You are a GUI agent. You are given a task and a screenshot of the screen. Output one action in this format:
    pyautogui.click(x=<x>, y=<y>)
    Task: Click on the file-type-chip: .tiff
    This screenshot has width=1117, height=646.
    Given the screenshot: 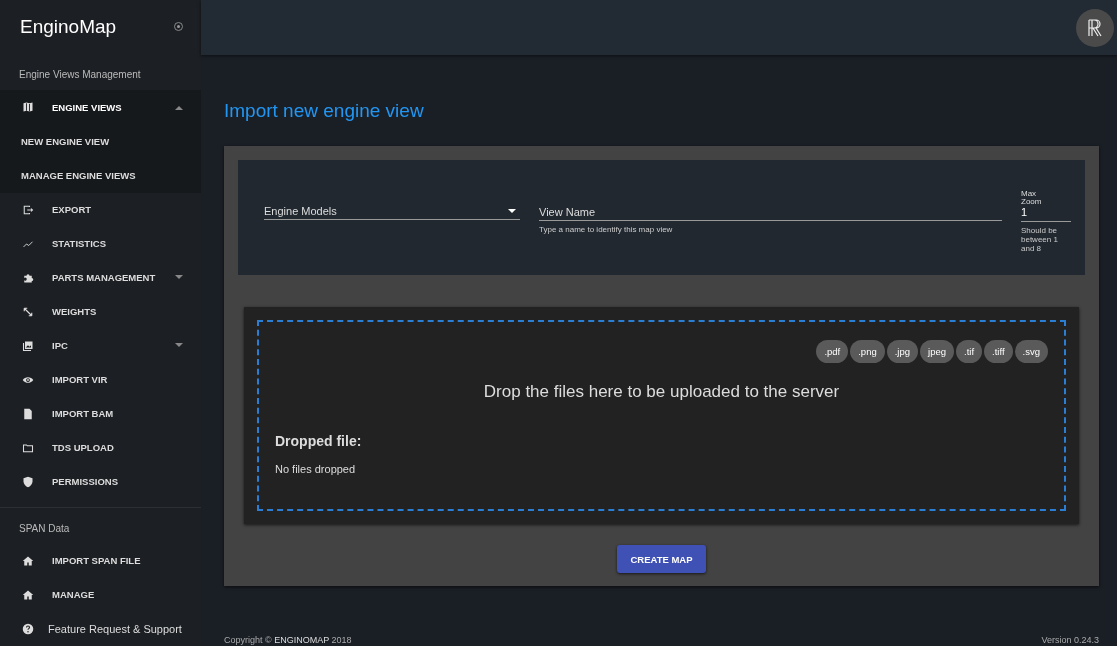 What is the action you would take?
    pyautogui.click(x=998, y=351)
    